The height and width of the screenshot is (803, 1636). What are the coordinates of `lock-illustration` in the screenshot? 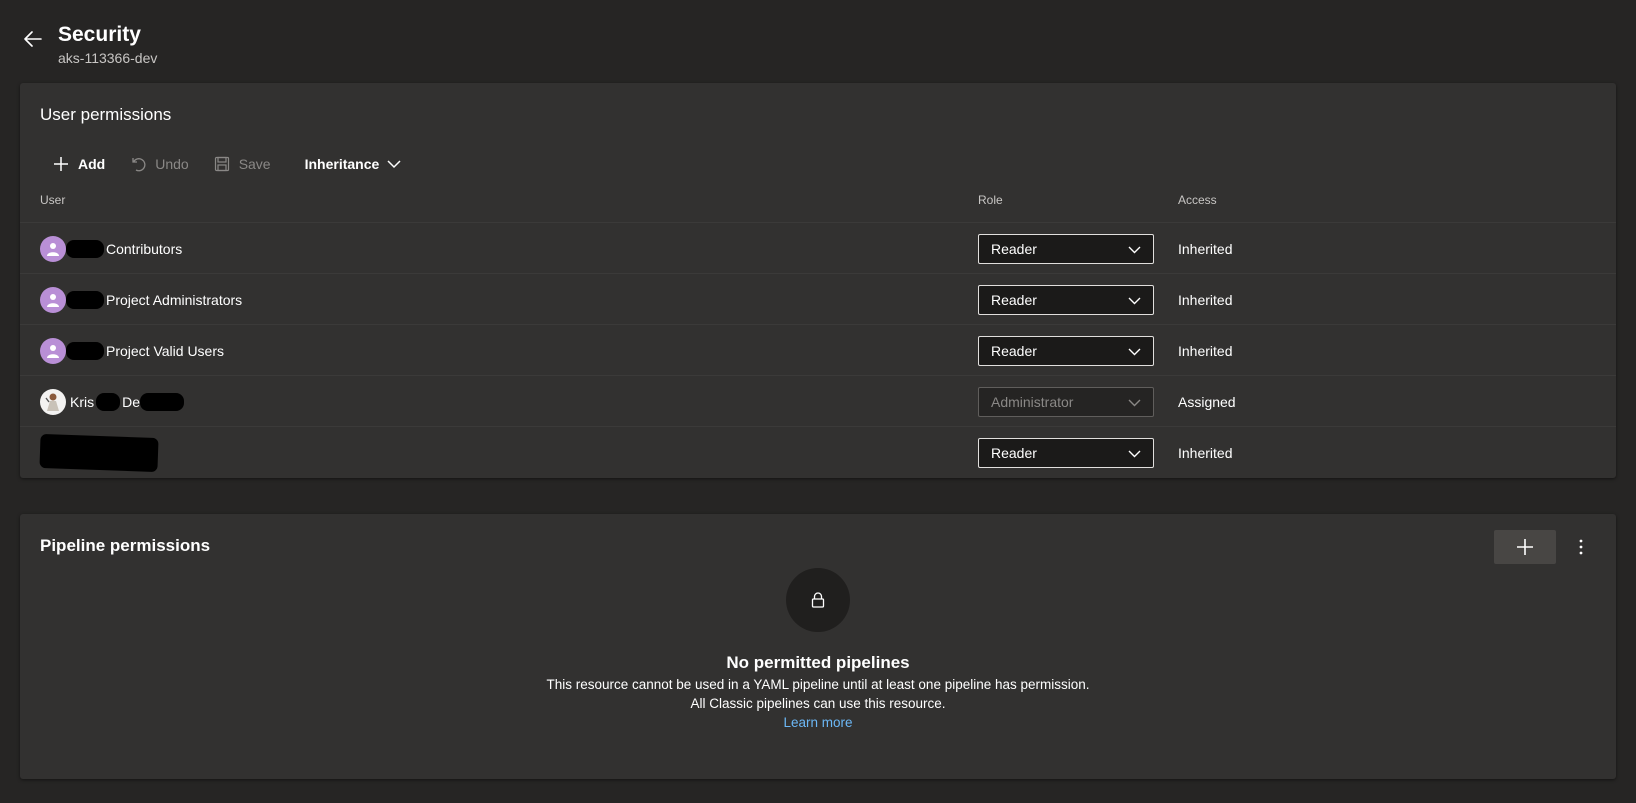 It's located at (818, 600).